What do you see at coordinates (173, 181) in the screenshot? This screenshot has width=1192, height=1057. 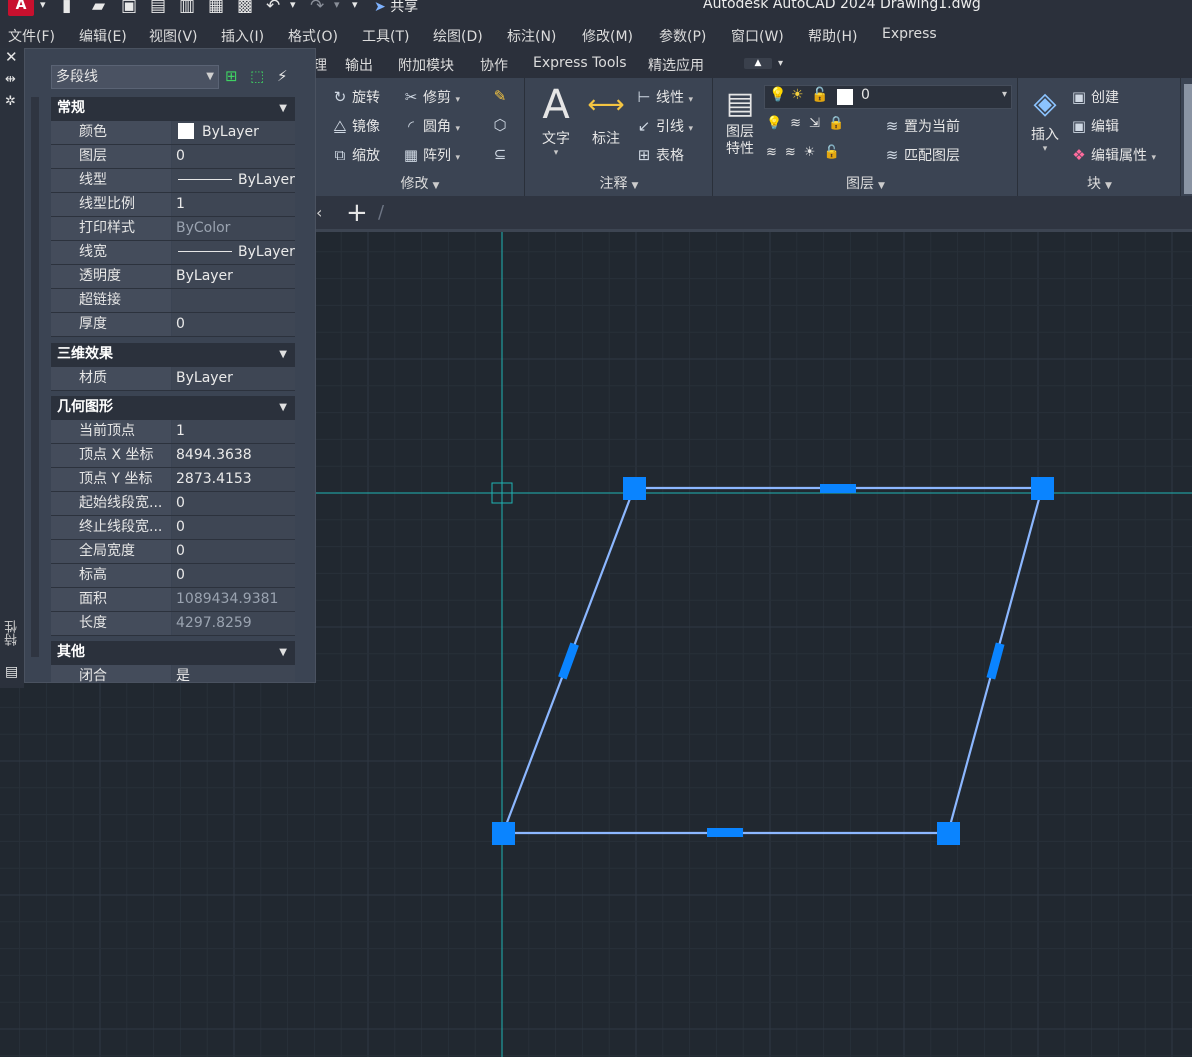 I see `prop-row-linetype: 线型 ByLayer` at bounding box center [173, 181].